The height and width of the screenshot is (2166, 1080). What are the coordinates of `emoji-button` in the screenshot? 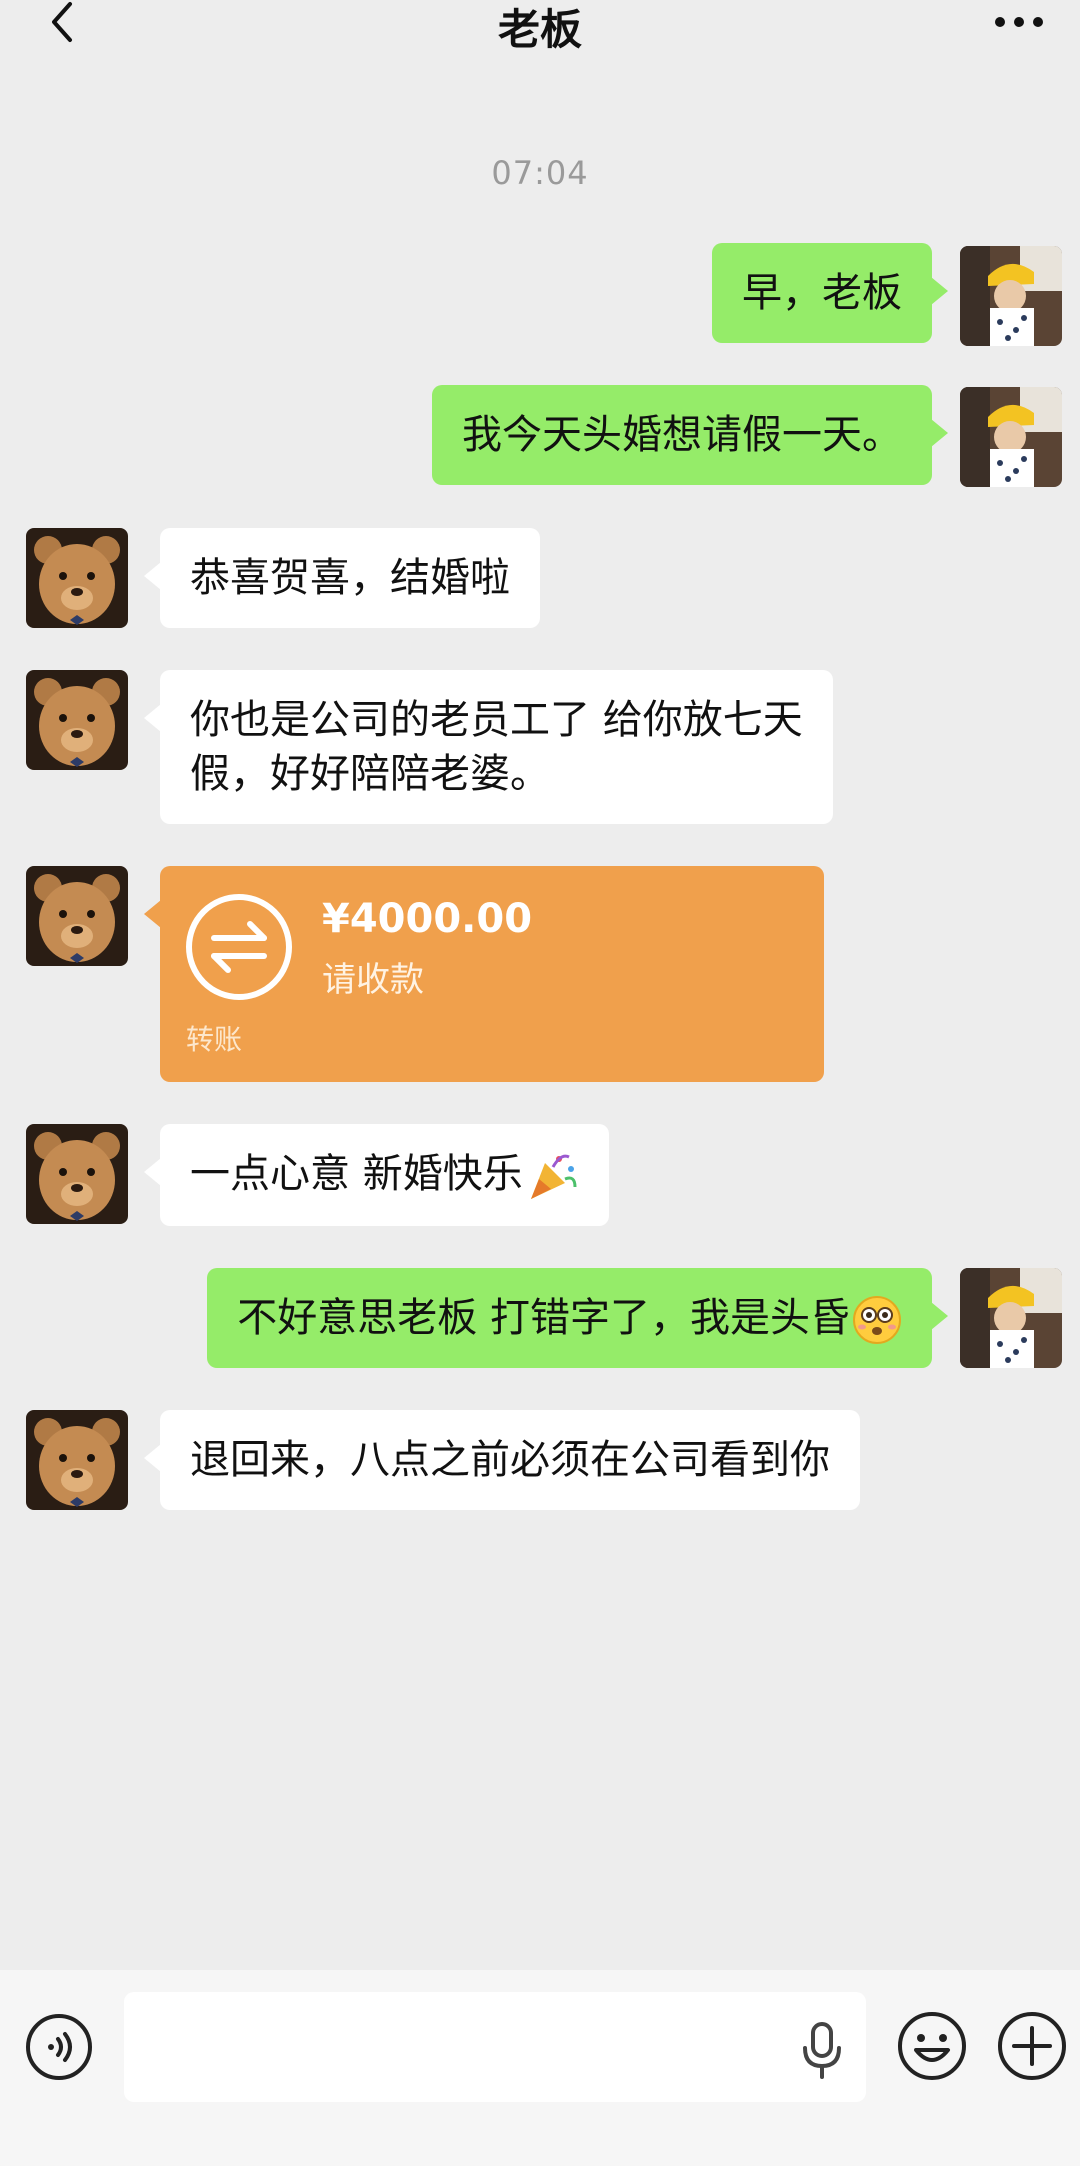 It's located at (932, 2046).